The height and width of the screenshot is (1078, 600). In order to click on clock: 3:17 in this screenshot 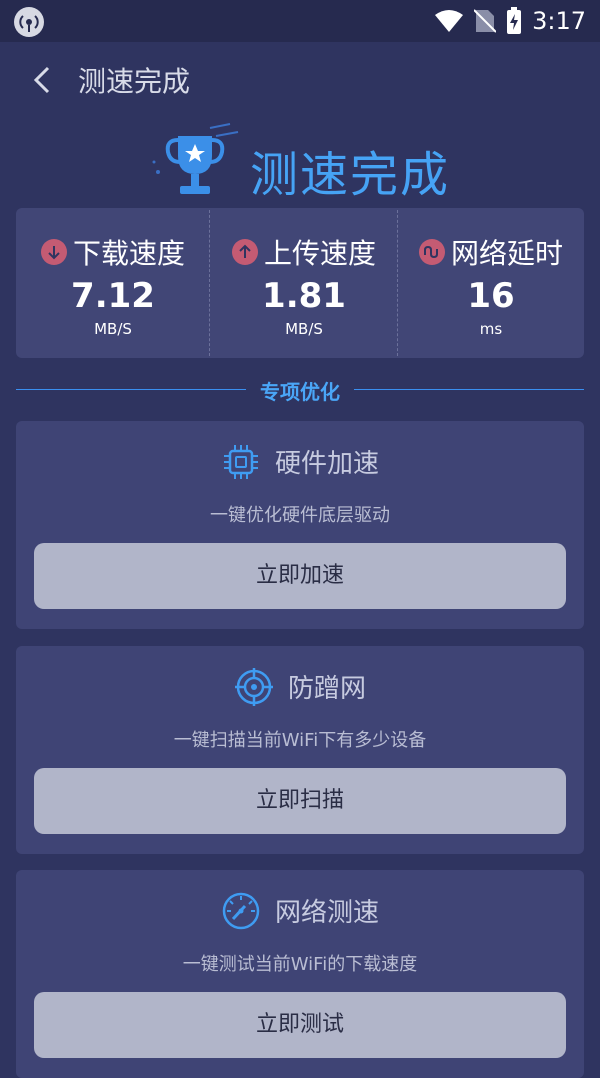, I will do `click(559, 21)`.